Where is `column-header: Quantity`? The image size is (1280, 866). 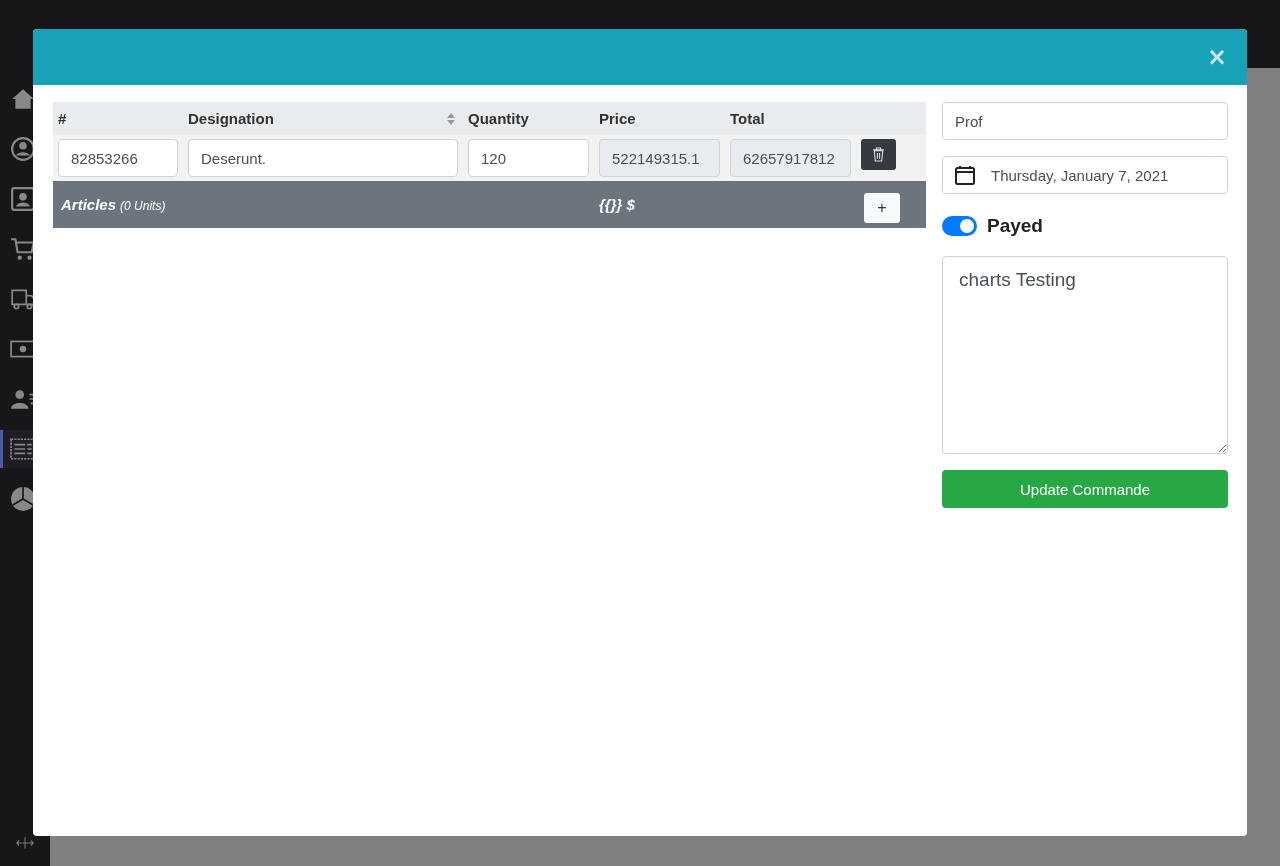
column-header: Quantity is located at coordinates (498, 118).